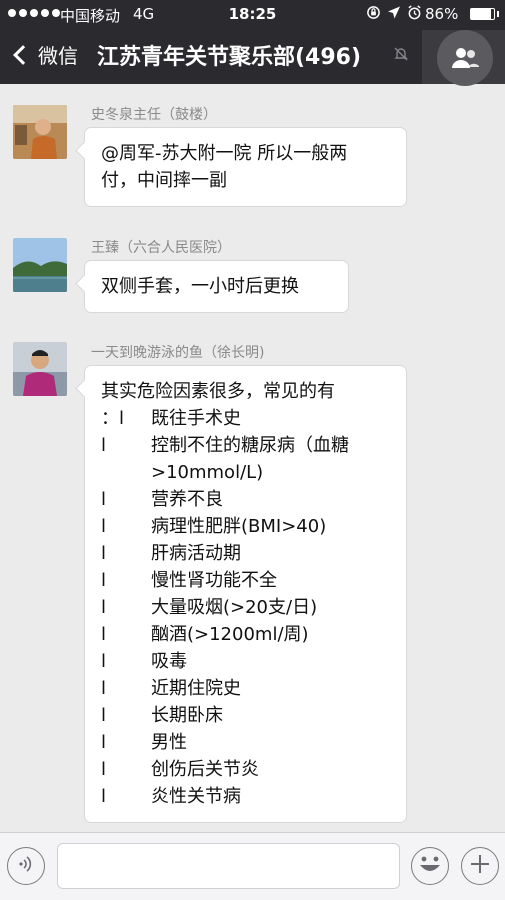  I want to click on list-item-text: 营养不良, so click(187, 499).